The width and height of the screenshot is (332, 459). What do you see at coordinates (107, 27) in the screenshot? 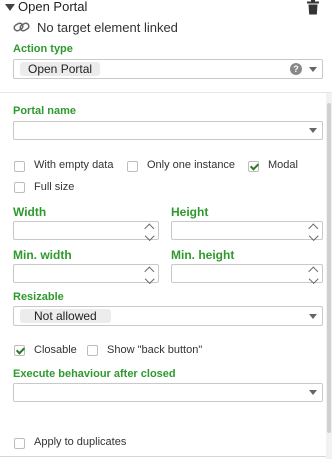
I see `target-status-text: No target element linked` at bounding box center [107, 27].